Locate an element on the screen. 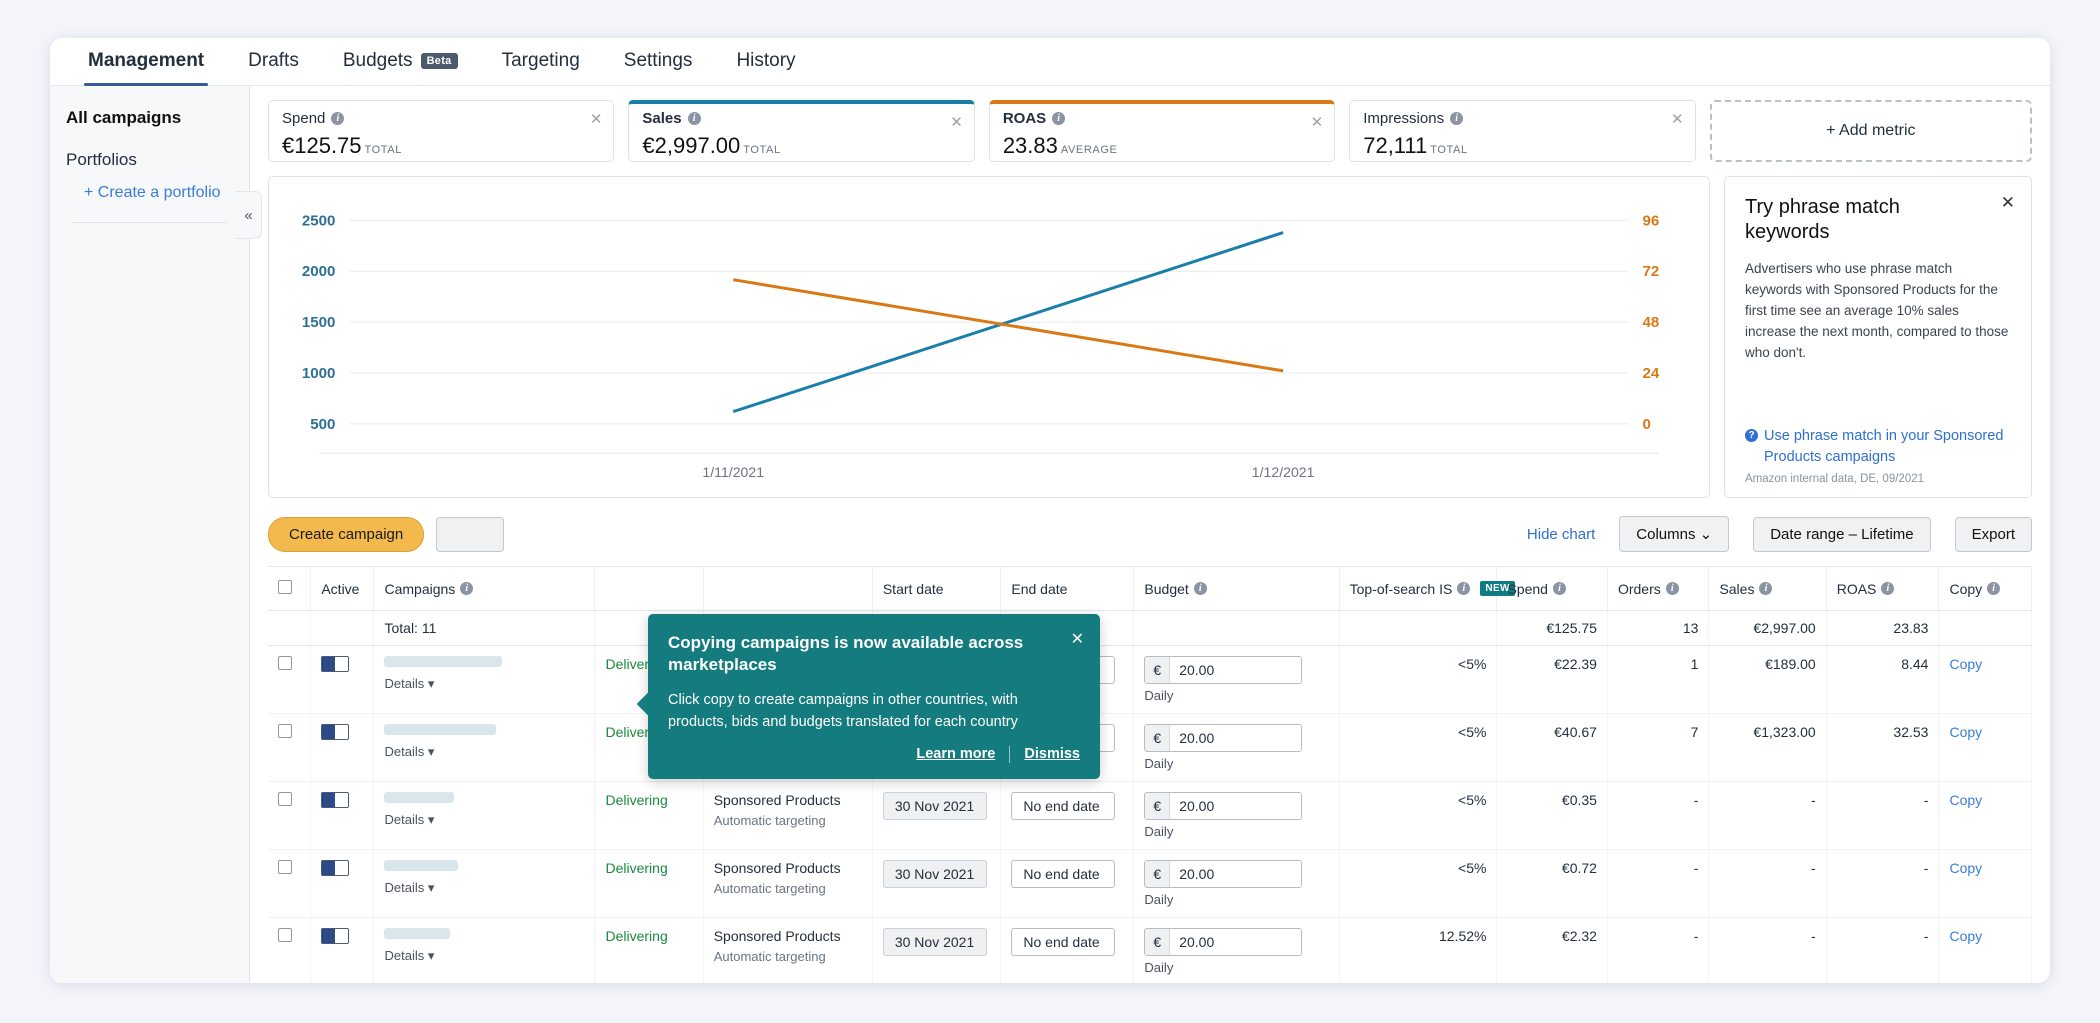 This screenshot has height=1023, width=2100. select-all-checkbox is located at coordinates (285, 587).